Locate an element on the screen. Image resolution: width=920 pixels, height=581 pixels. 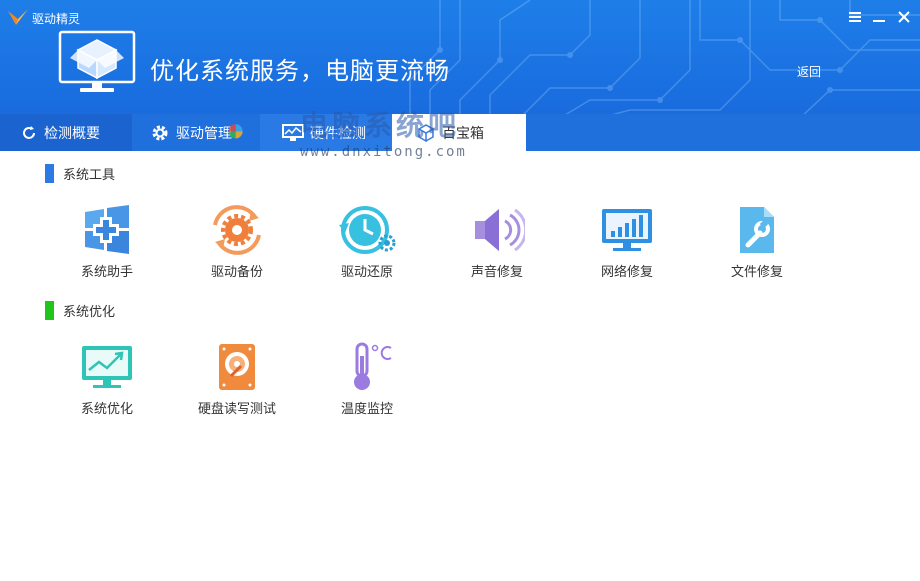
gear-icon is located at coordinates (160, 132).